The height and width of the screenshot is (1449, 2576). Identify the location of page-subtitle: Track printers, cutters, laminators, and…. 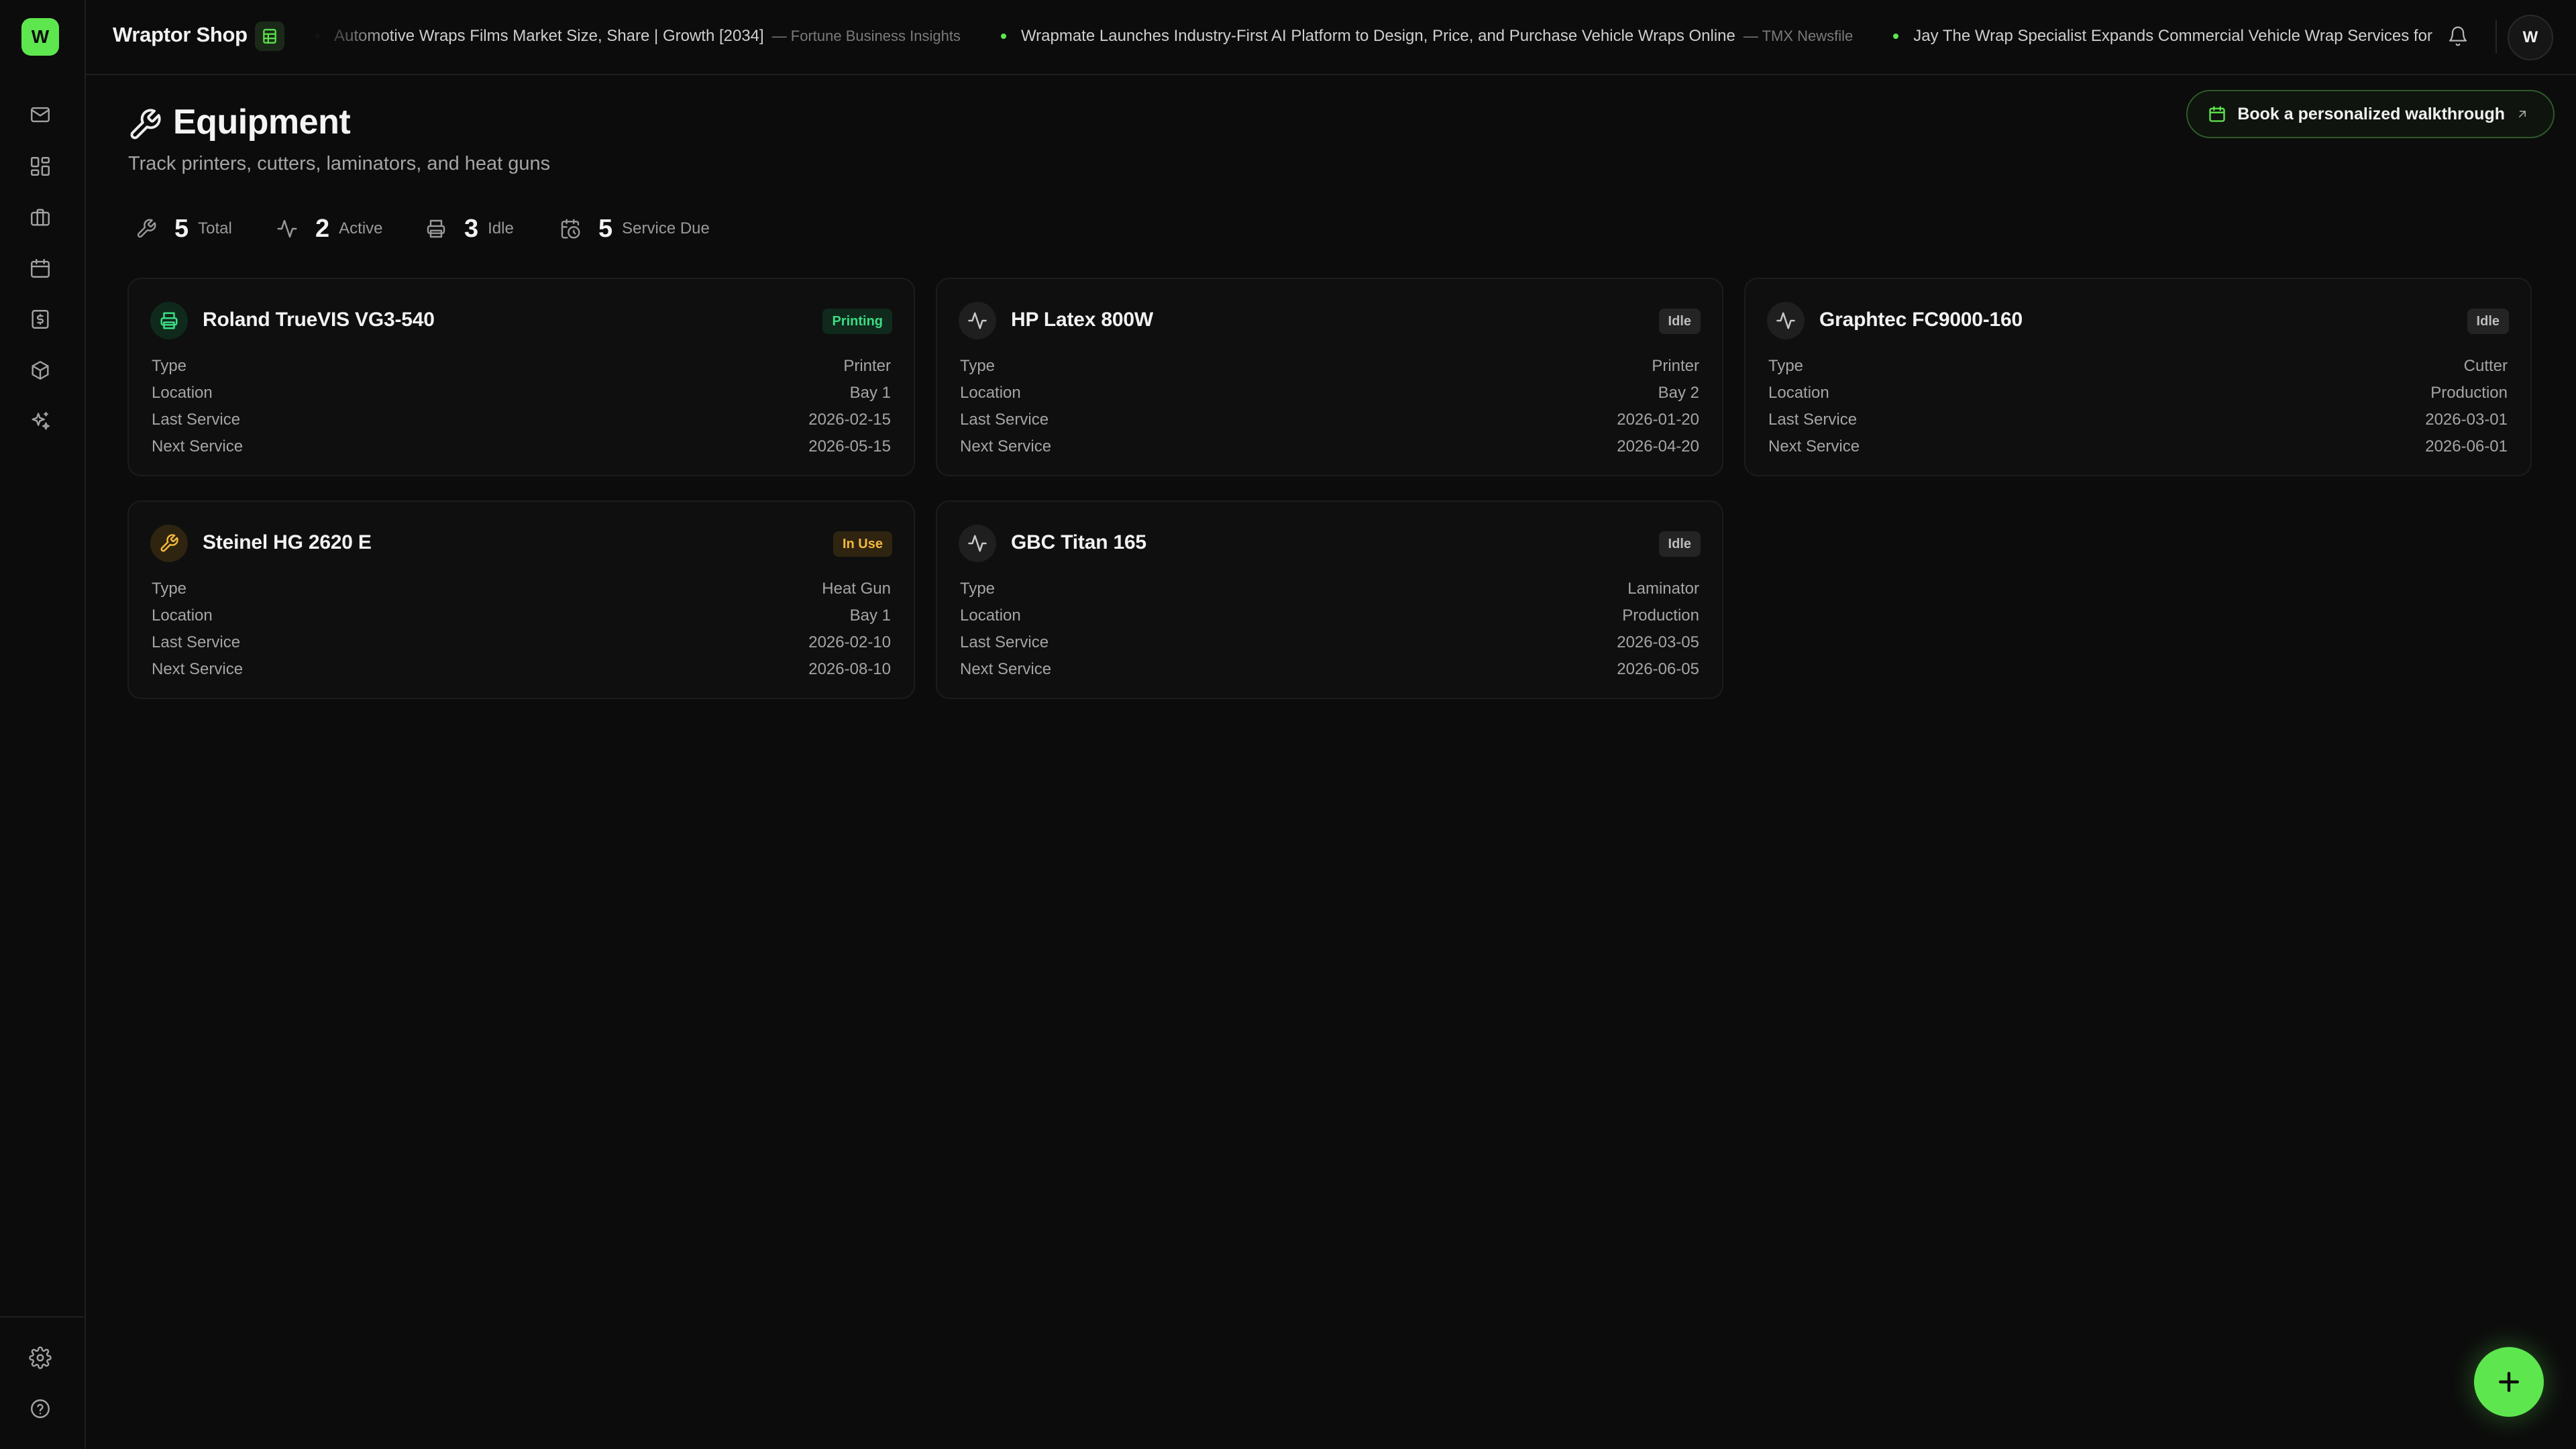
(339, 163).